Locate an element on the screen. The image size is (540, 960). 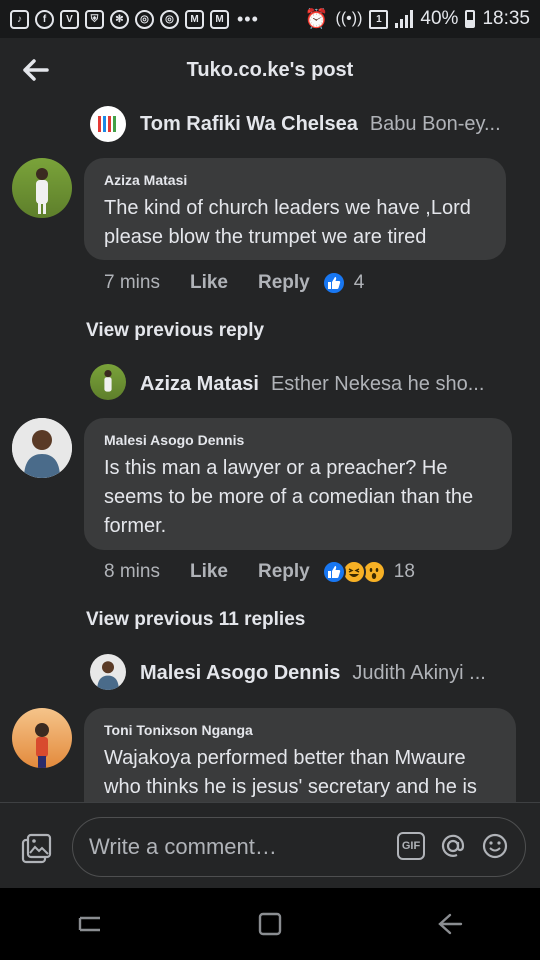
photo-button is located at coordinates (36, 849).